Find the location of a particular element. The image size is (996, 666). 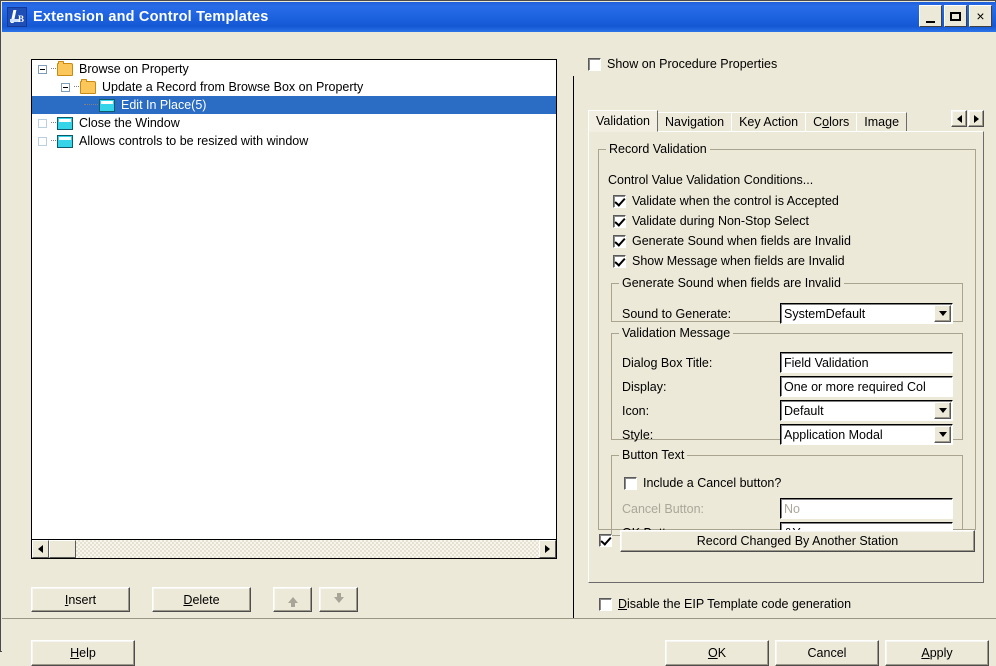

close-button: × is located at coordinates (980, 16).